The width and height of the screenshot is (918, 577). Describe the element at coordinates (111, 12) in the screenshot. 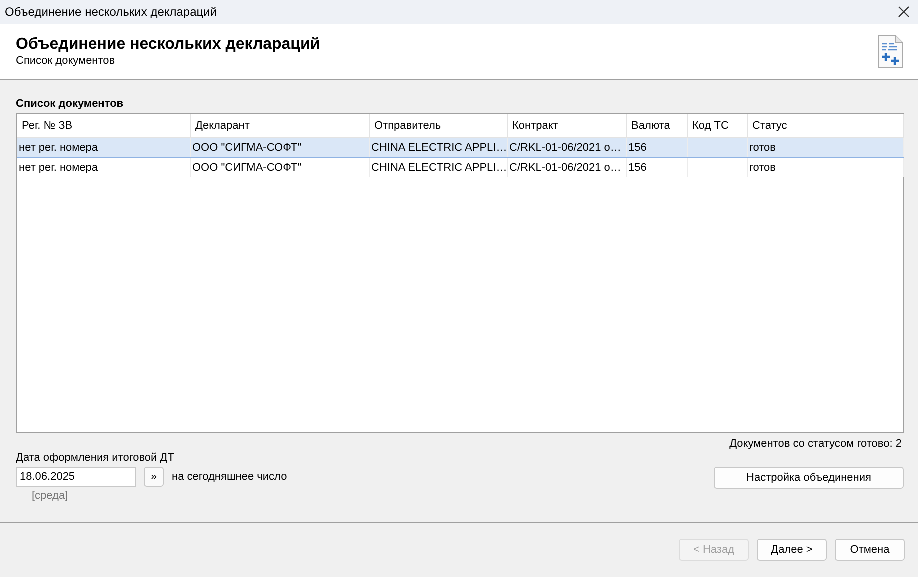

I see `window-title: Объединение нескольких деклараций` at that location.